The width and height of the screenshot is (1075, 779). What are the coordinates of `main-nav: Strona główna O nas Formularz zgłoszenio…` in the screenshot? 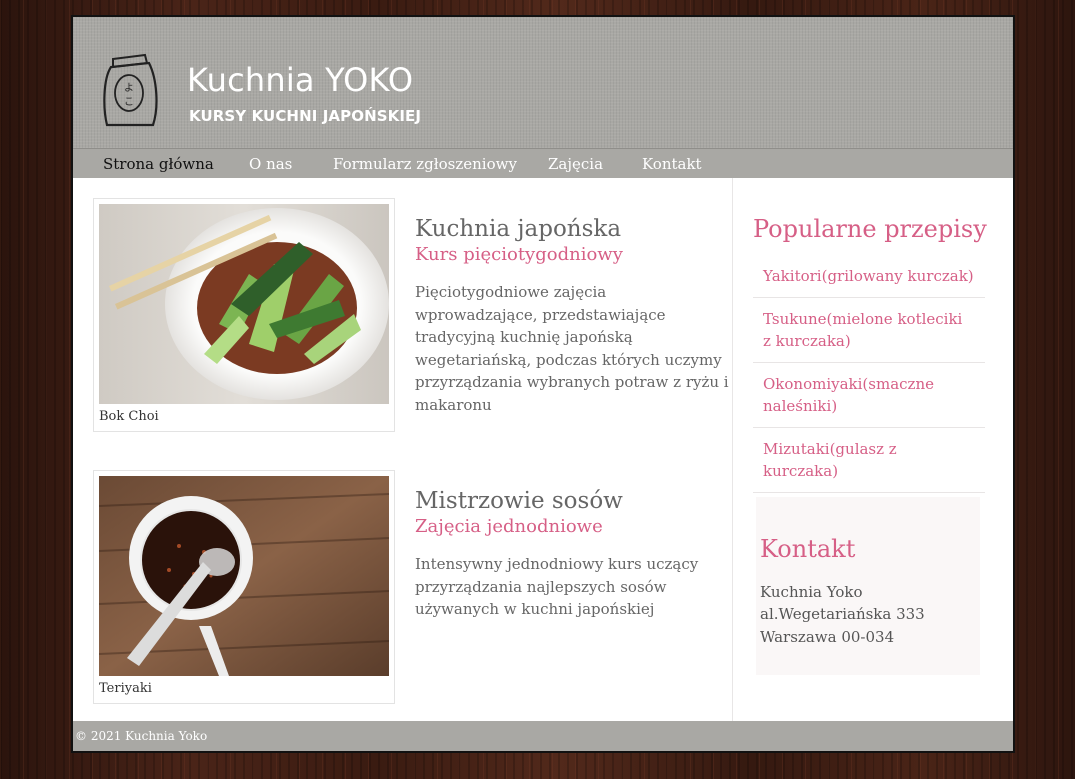 It's located at (543, 163).